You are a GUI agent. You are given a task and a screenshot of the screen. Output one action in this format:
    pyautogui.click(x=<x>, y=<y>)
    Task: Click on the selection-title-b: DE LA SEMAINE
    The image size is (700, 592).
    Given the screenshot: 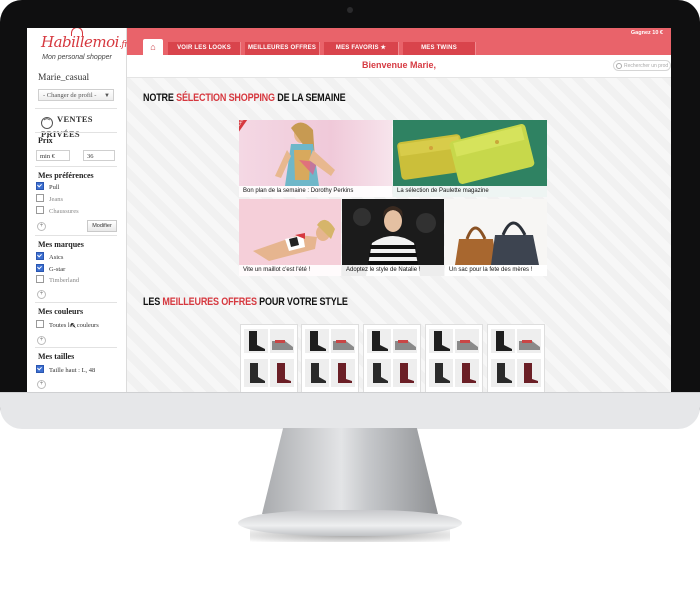 What is the action you would take?
    pyautogui.click(x=310, y=98)
    